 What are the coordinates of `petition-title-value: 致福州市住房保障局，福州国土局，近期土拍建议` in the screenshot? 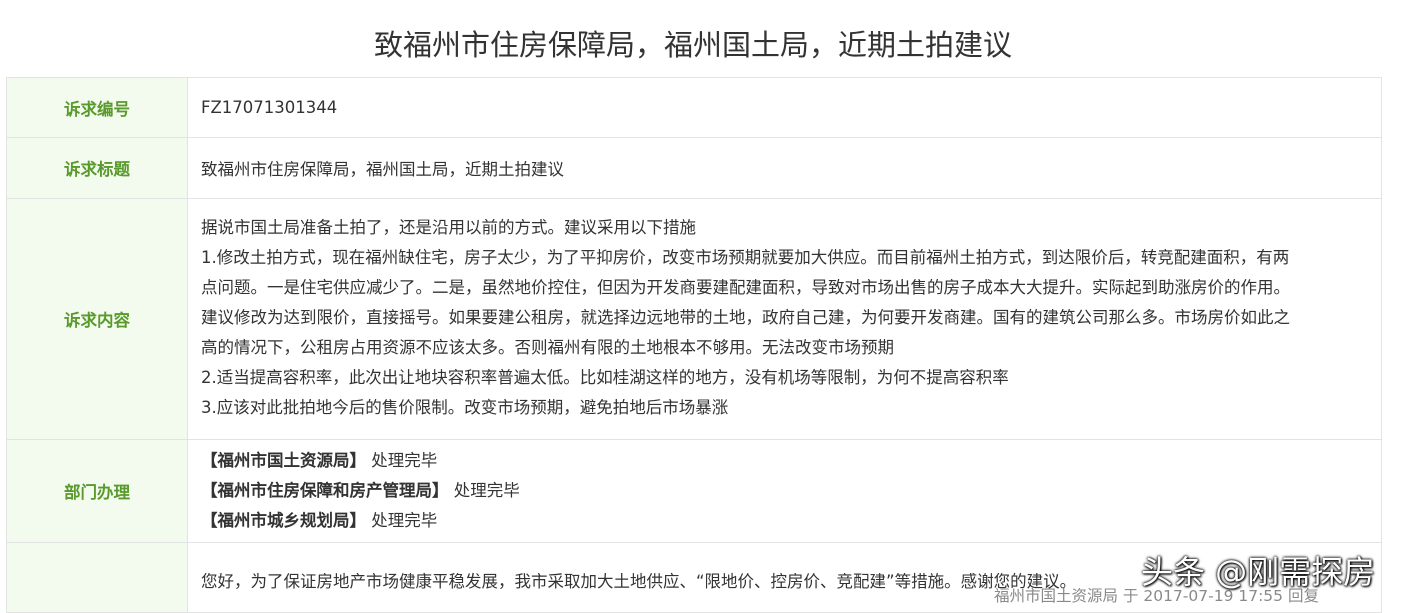 It's located at (784, 168).